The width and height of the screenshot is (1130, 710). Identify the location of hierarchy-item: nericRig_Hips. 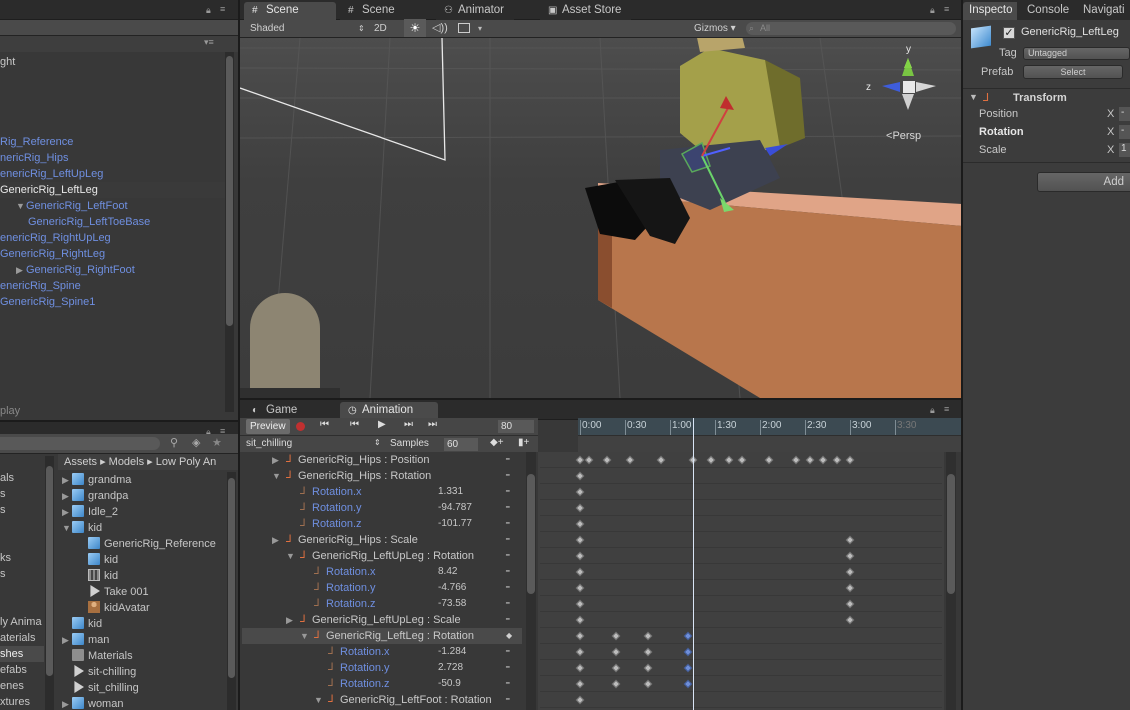
(112, 158).